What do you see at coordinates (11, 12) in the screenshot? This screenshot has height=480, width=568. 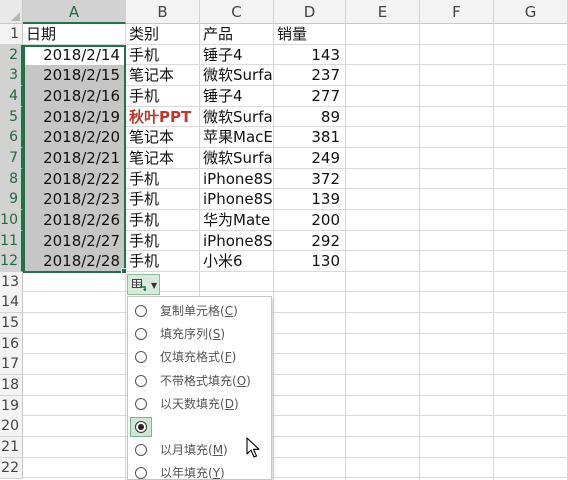 I see `select-all-corner` at bounding box center [11, 12].